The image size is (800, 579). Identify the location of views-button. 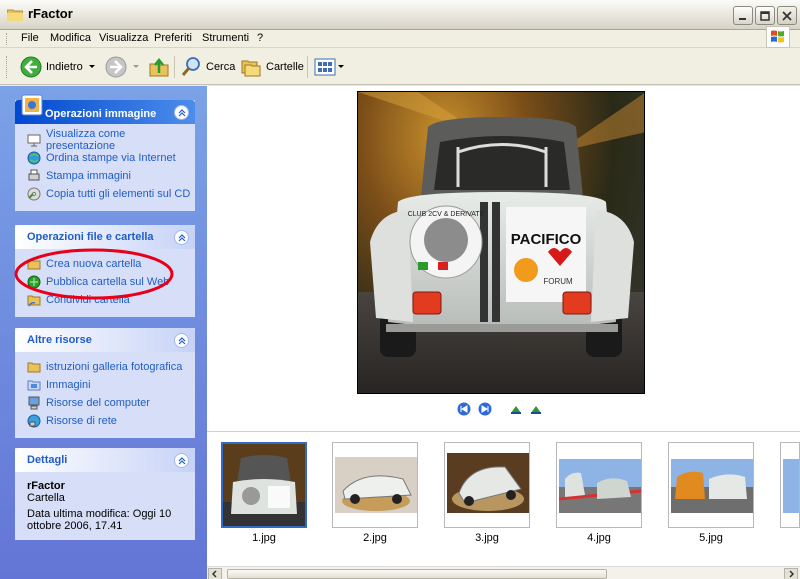
(329, 66).